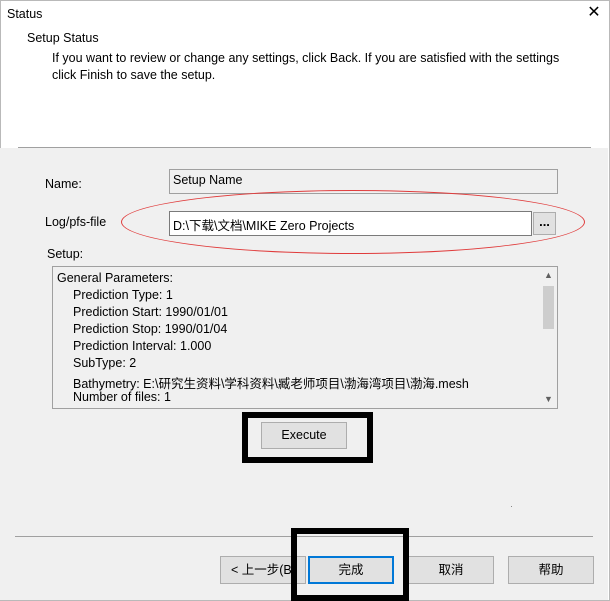 Image resolution: width=610 pixels, height=601 pixels. What do you see at coordinates (142, 346) in the screenshot?
I see `setup-line: Prediction Interval: 1.000` at bounding box center [142, 346].